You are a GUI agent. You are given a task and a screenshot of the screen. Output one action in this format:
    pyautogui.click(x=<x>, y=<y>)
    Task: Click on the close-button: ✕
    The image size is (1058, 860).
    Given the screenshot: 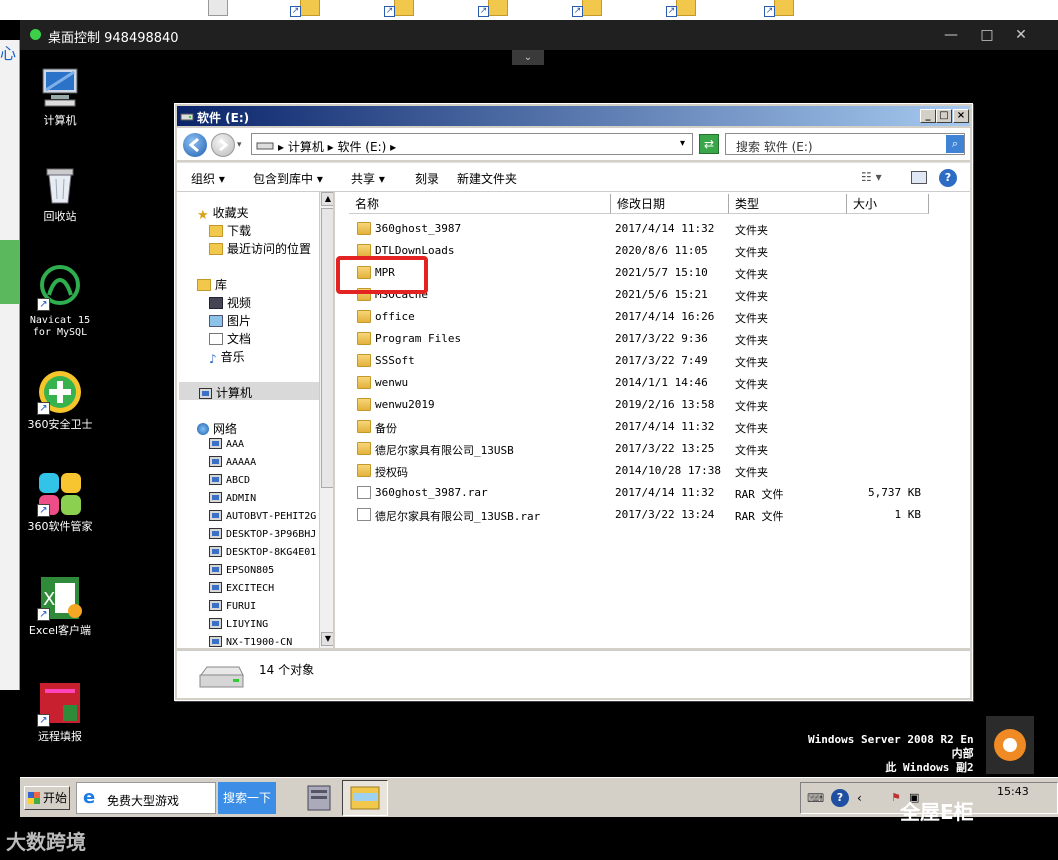 What is the action you would take?
    pyautogui.click(x=1021, y=35)
    